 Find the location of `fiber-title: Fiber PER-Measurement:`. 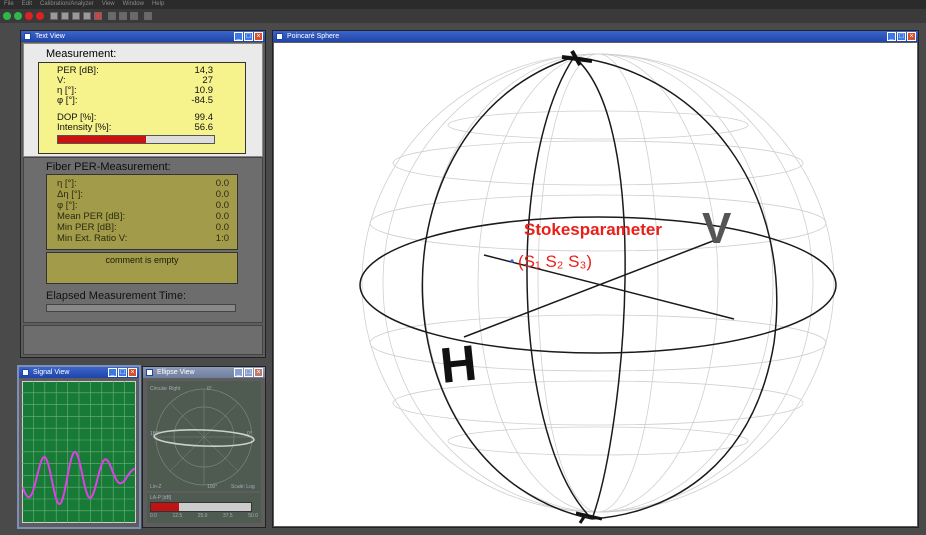

fiber-title: Fiber PER-Measurement: is located at coordinates (108, 167).